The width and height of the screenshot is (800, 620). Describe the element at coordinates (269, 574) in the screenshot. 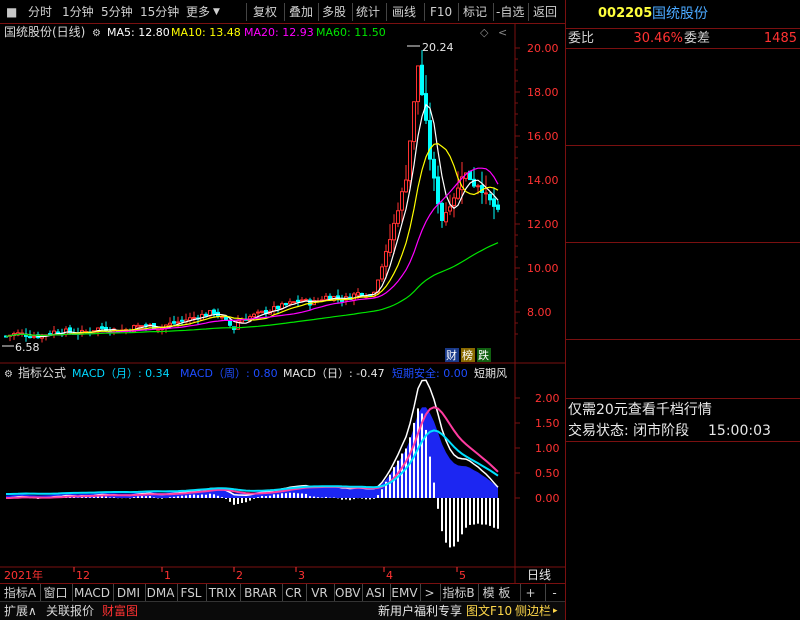

I see `date-axis: 12 1 2 3 4 5` at that location.